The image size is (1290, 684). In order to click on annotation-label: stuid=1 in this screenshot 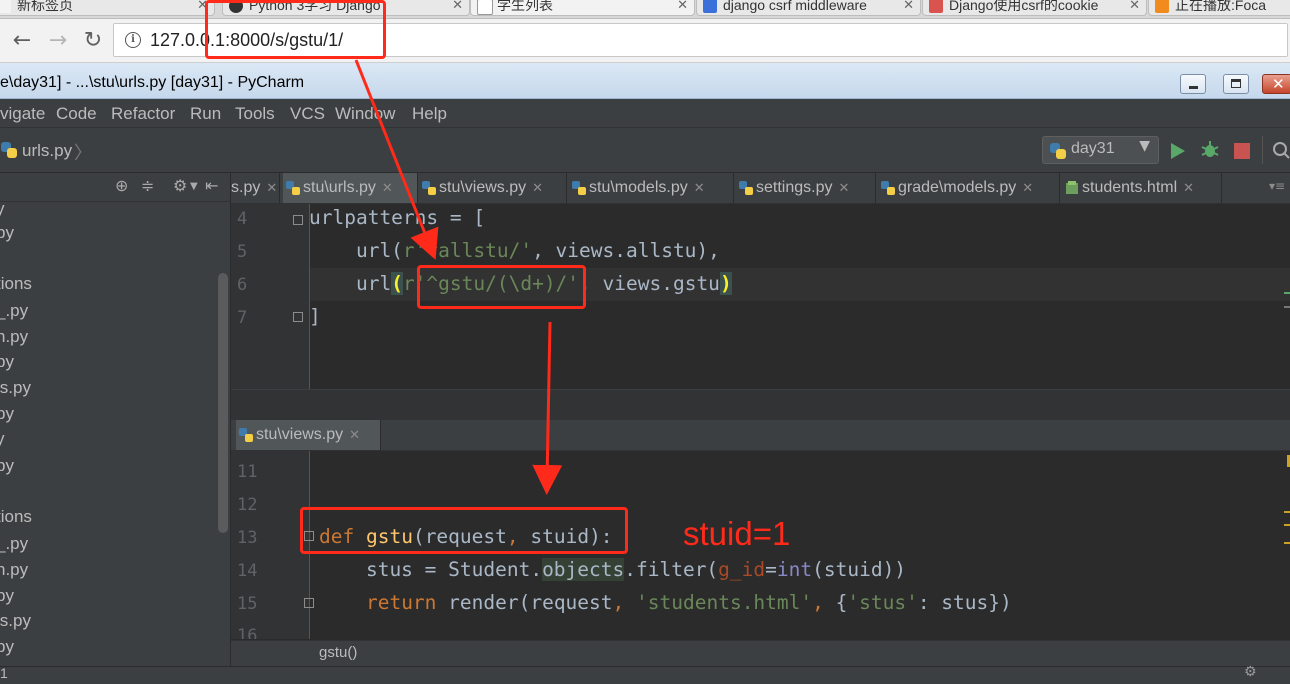, I will do `click(737, 533)`.